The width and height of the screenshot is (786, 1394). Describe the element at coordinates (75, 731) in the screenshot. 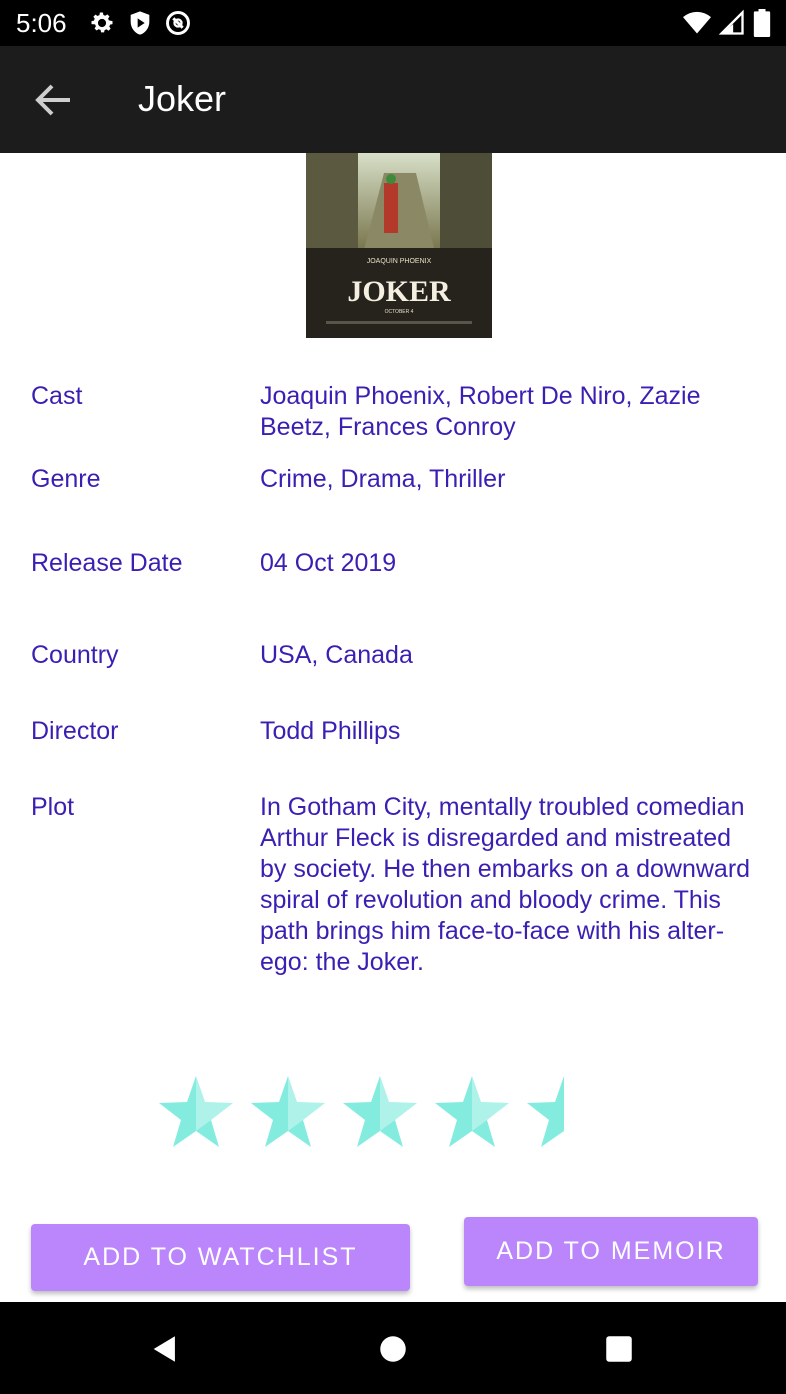

I see `director-label: Director` at that location.